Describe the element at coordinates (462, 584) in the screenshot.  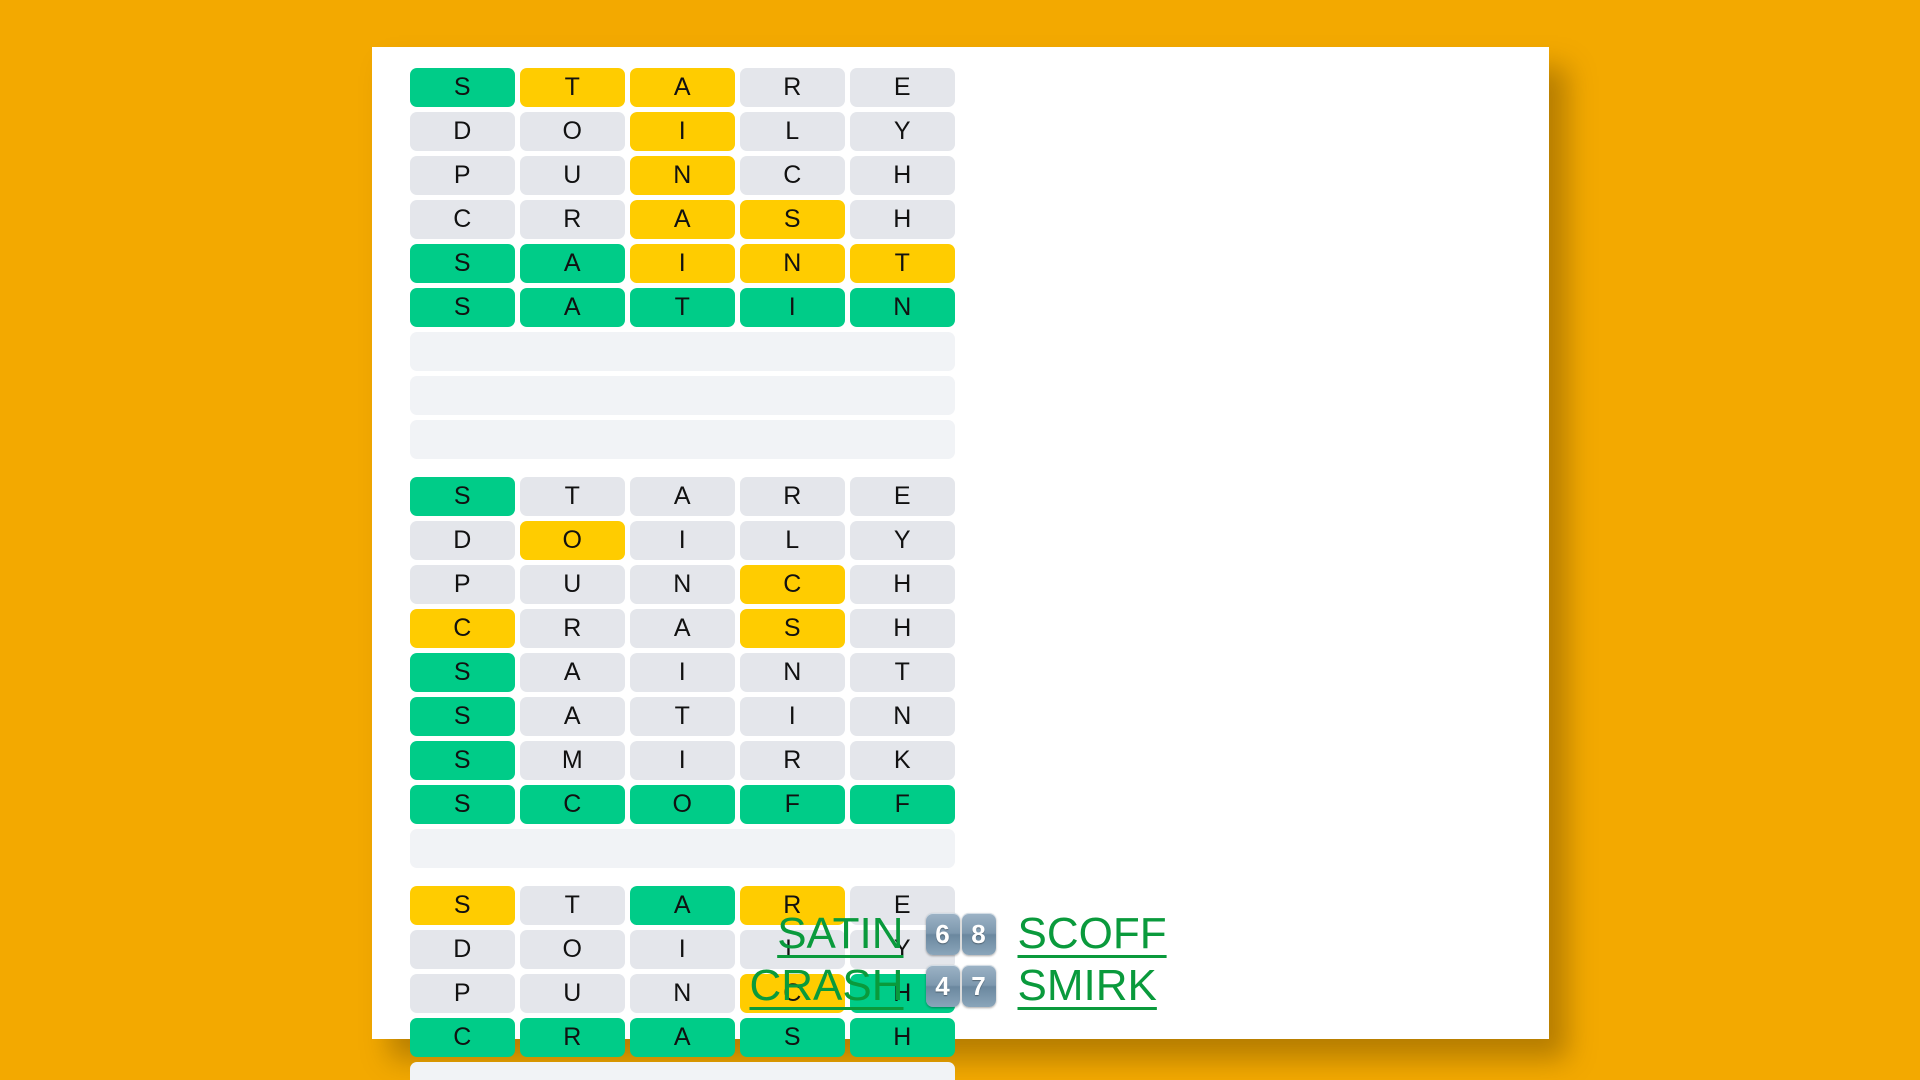
I see `letter-tile: P` at that location.